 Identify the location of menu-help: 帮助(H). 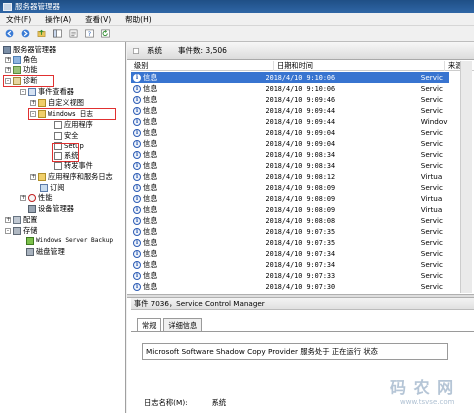
(138, 19).